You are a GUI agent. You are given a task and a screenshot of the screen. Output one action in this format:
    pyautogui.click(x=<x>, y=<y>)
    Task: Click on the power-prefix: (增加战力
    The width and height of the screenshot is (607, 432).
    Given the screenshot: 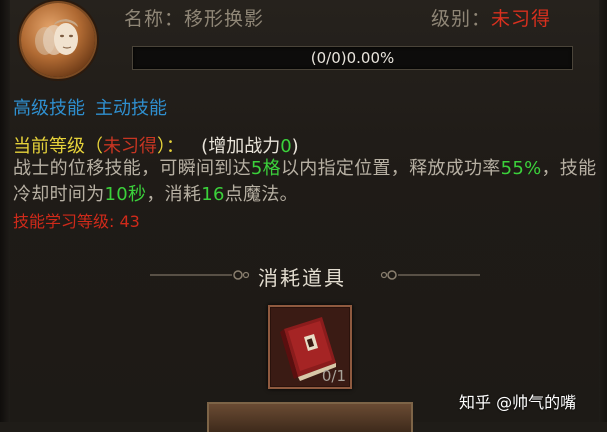 What is the action you would take?
    pyautogui.click(x=241, y=146)
    